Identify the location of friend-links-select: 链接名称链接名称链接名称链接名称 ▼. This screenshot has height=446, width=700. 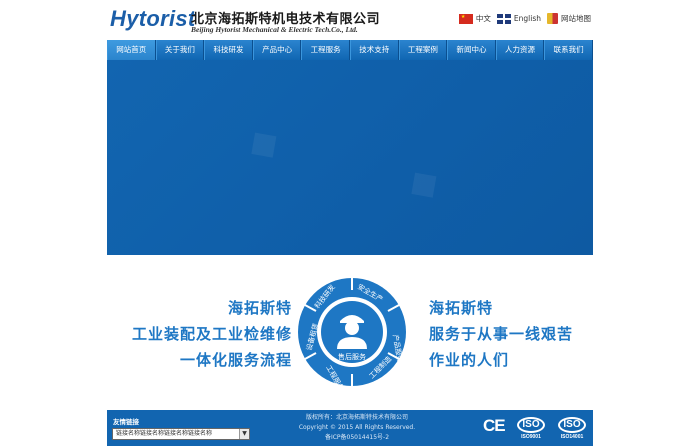
(181, 434).